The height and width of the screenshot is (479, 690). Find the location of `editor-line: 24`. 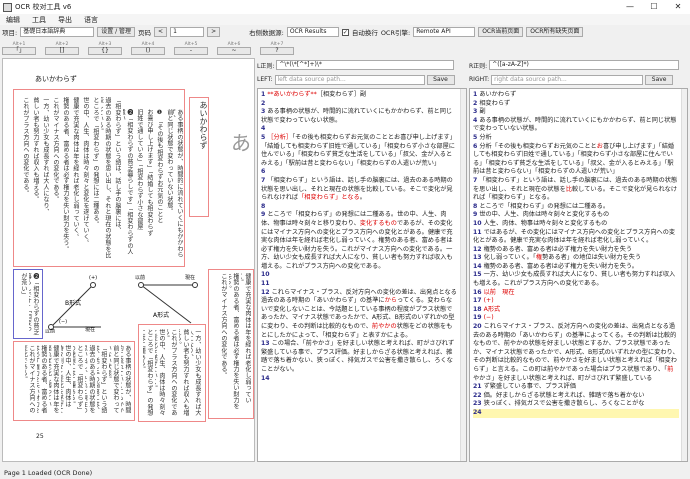

editor-line: 24 is located at coordinates (576, 413).